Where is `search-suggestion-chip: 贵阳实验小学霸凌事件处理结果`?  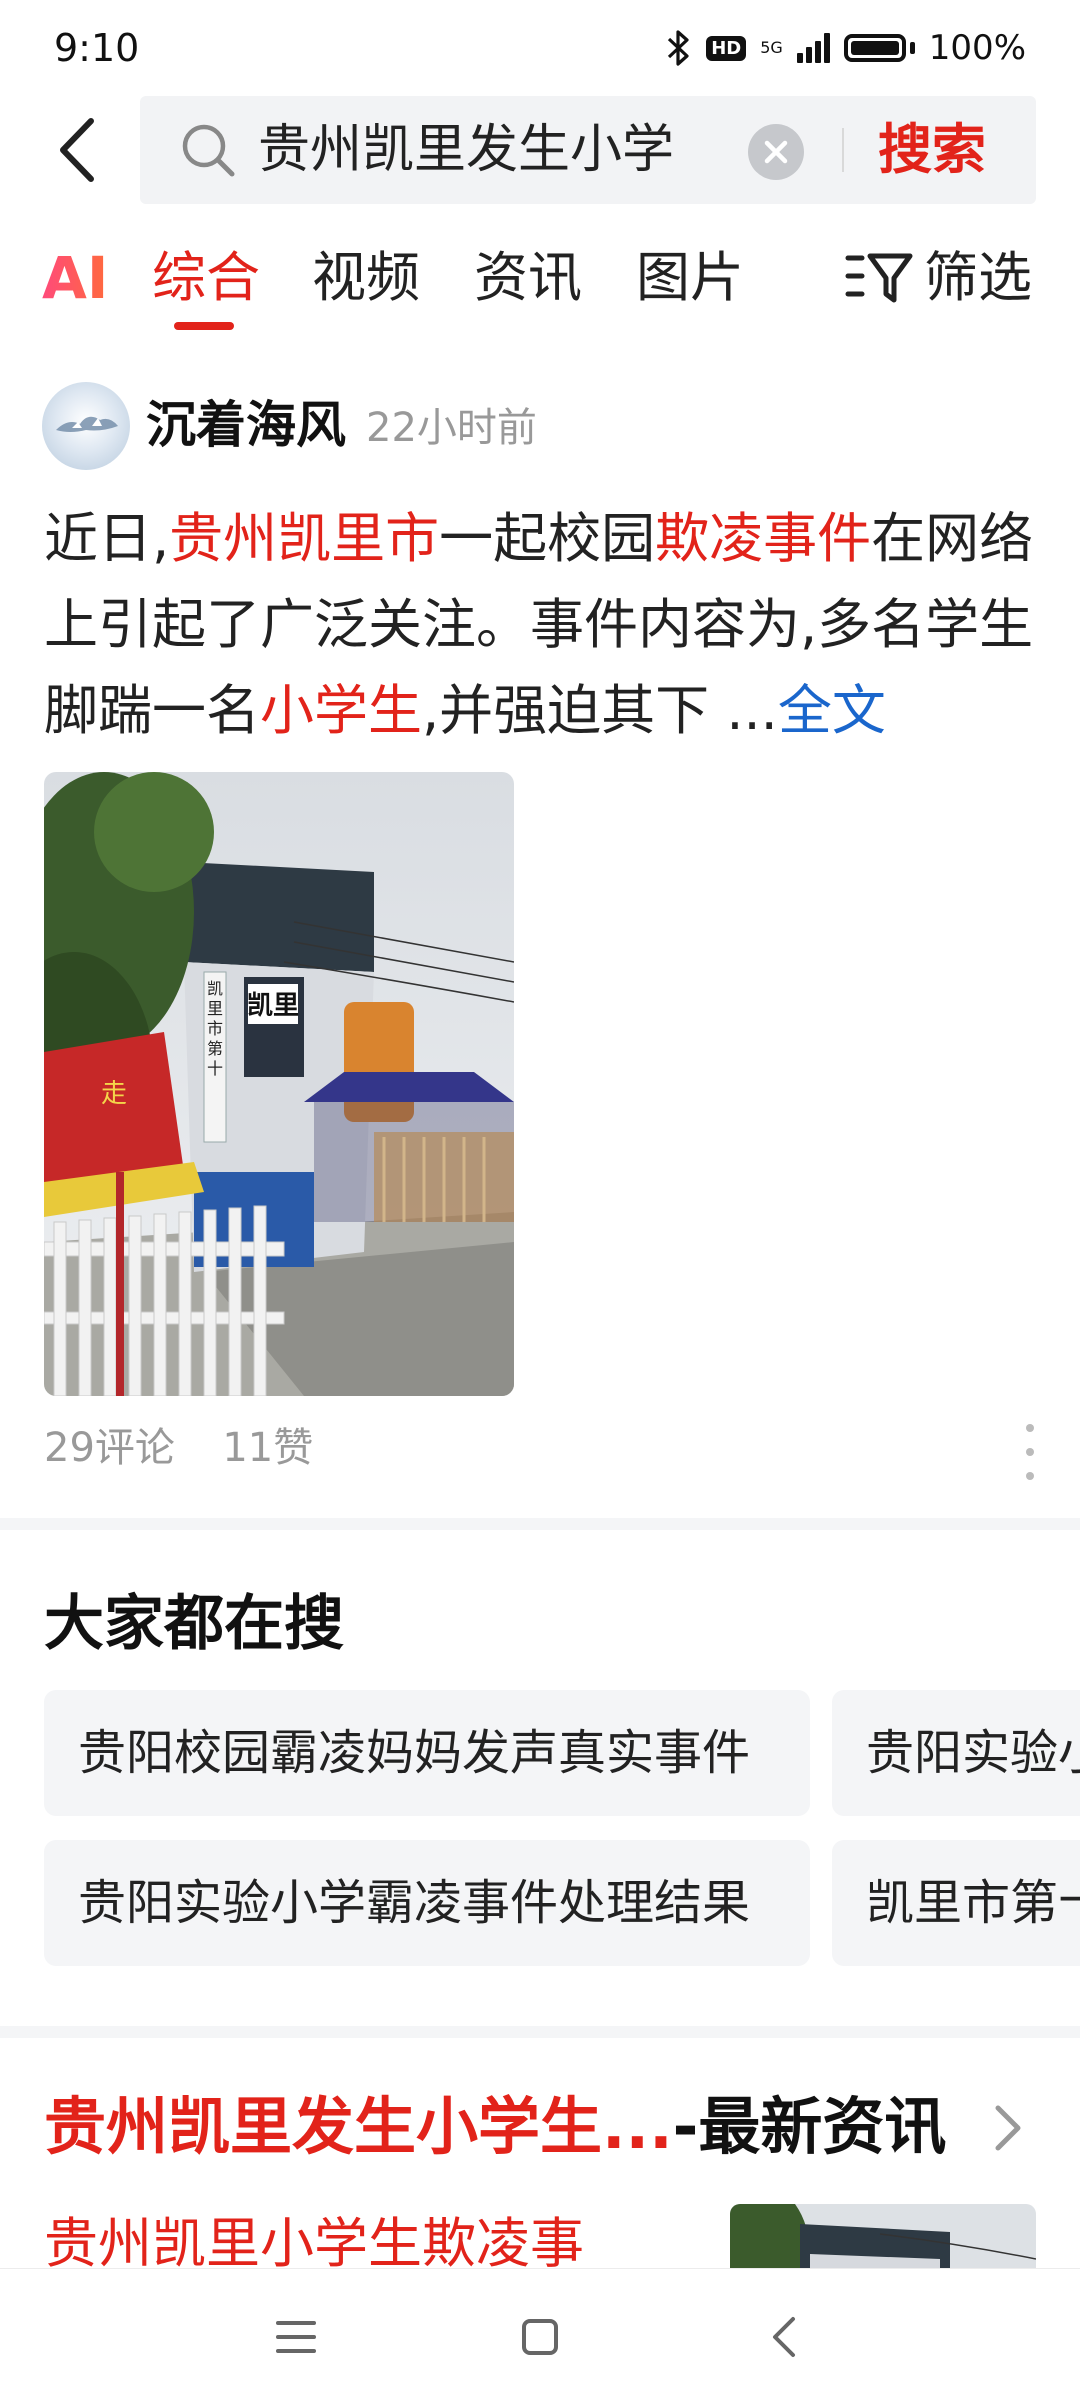 search-suggestion-chip: 贵阳实验小学霸凌事件处理结果 is located at coordinates (427, 1903).